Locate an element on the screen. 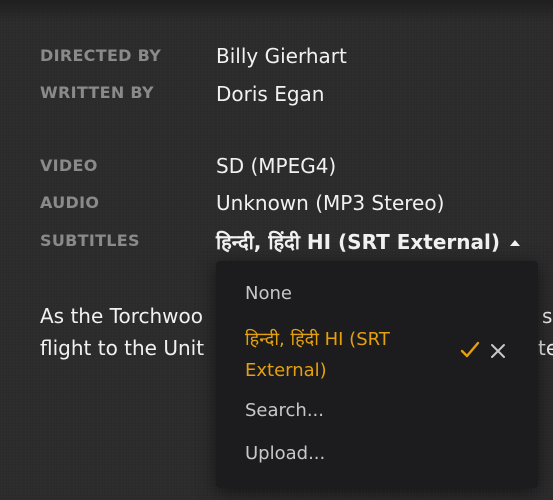  subtitles-dropdown-trigger: हिन्दी, हिंदी HI (SRT External) is located at coordinates (368, 241).